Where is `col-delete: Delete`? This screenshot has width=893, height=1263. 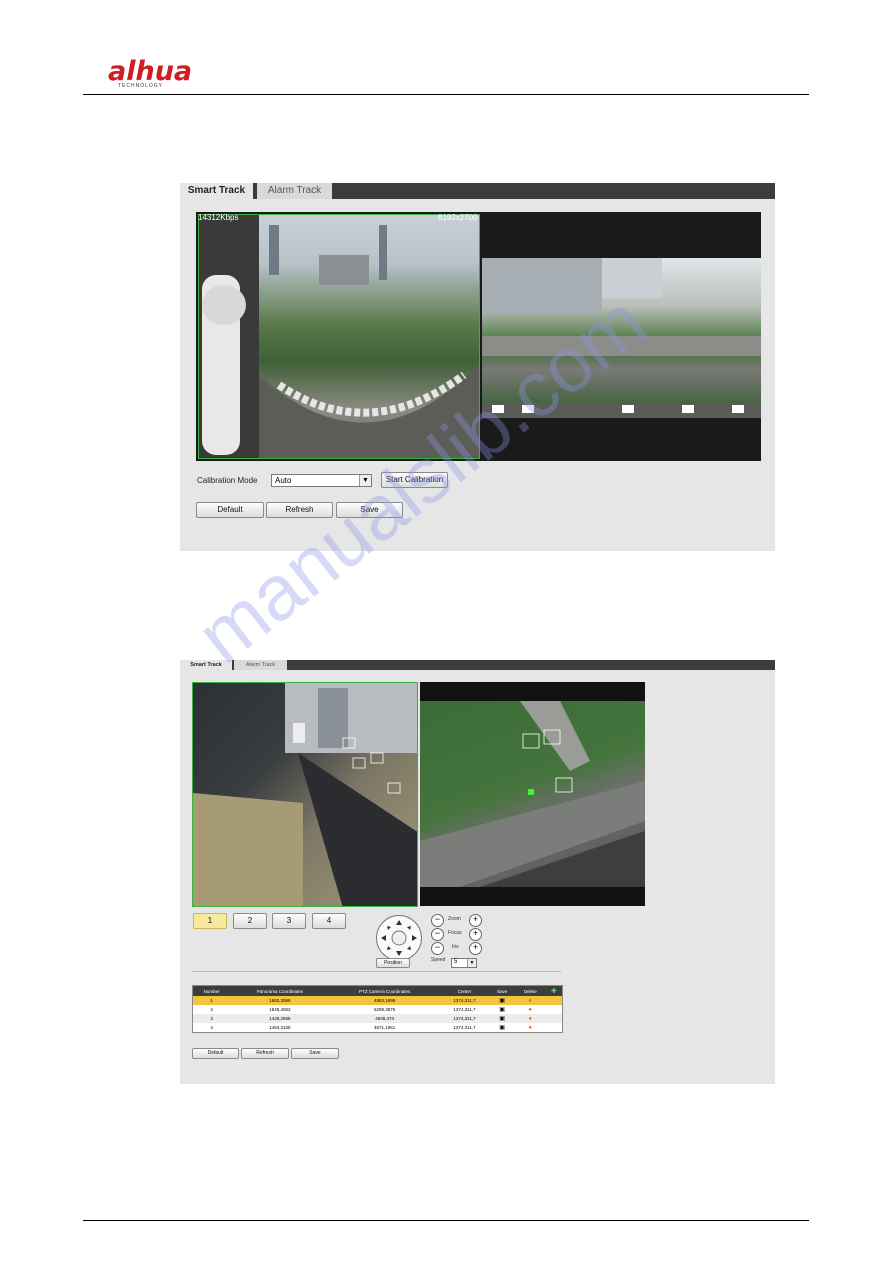
col-delete: Delete is located at coordinates (530, 991).